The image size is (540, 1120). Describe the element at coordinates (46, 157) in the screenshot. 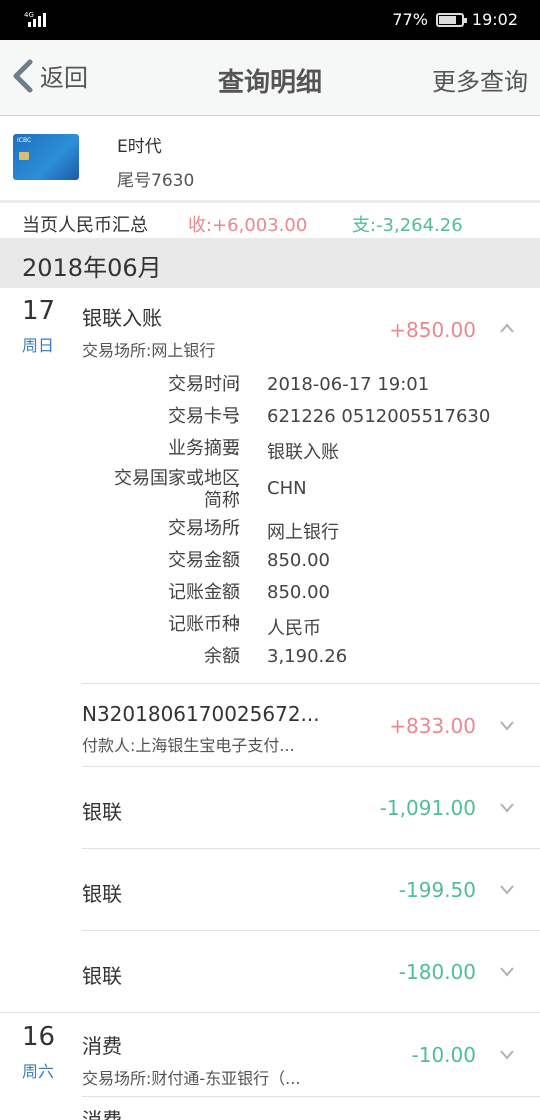

I see `bank-card-image: ICBC` at that location.